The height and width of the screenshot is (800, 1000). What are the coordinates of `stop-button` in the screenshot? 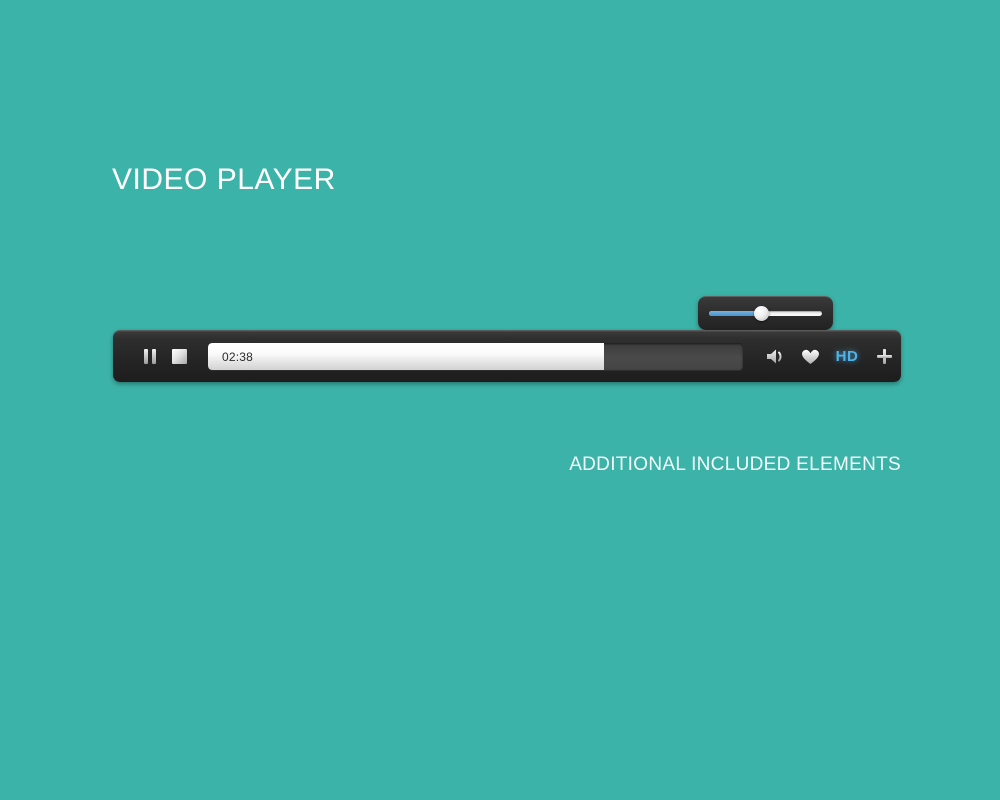 It's located at (178, 357).